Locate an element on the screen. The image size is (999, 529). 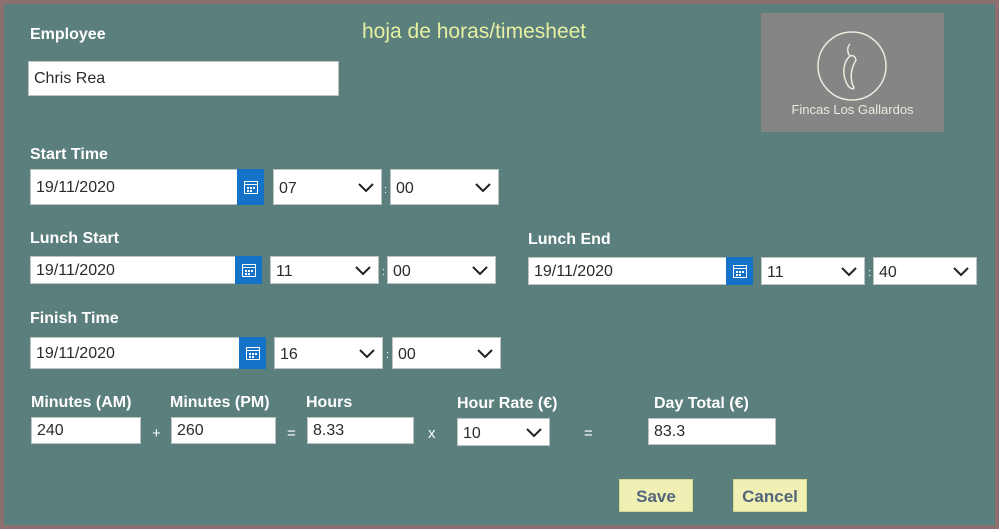
equals-operator-2: = is located at coordinates (588, 433).